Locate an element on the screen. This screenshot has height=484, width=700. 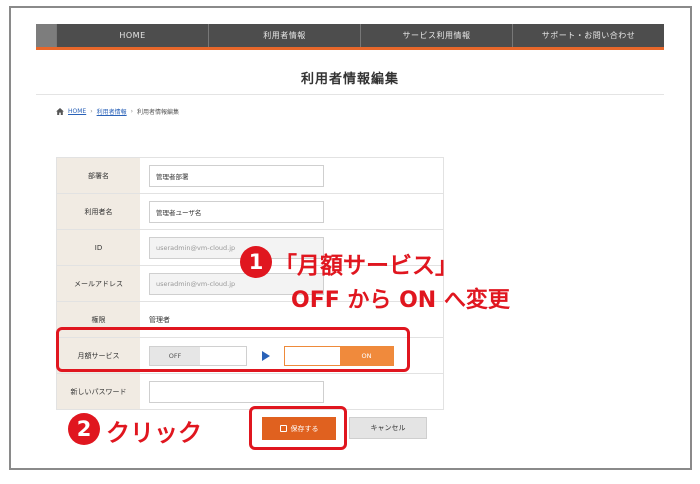
page-title: 利用者情報編集 is located at coordinates (349, 79).